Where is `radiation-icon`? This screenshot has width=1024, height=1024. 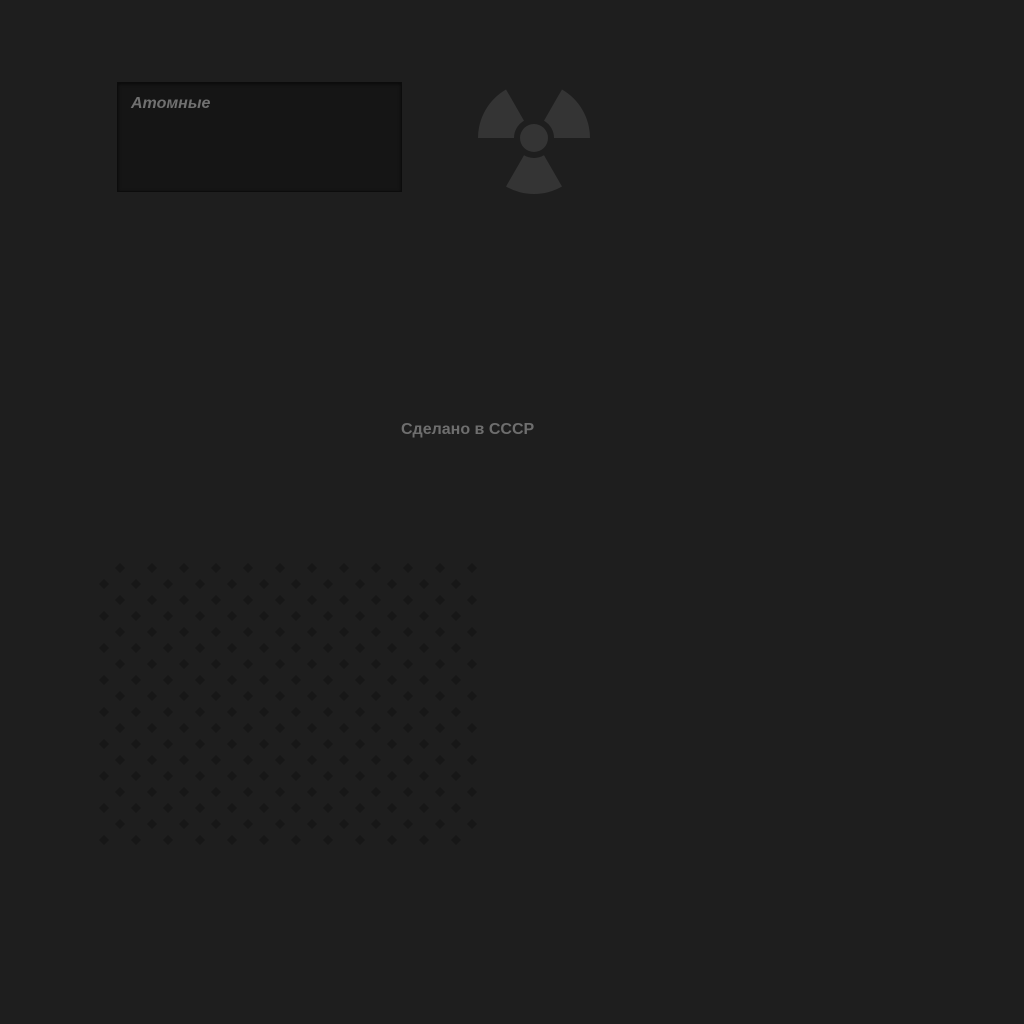
radiation-icon is located at coordinates (534, 142).